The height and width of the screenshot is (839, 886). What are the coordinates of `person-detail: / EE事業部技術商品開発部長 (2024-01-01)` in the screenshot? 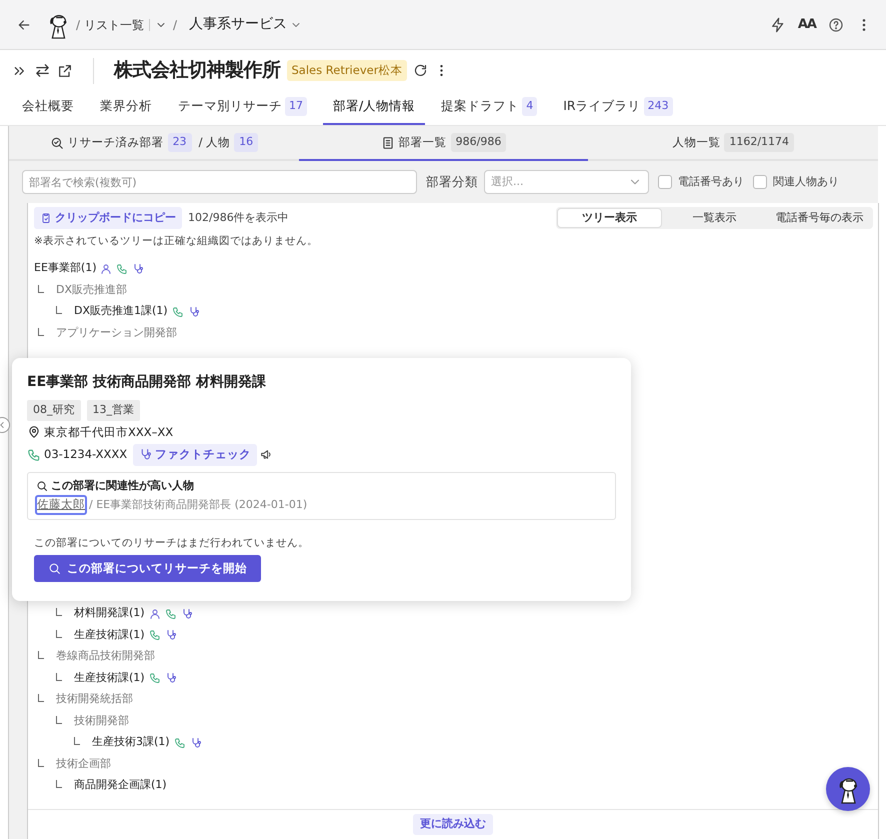 It's located at (198, 504).